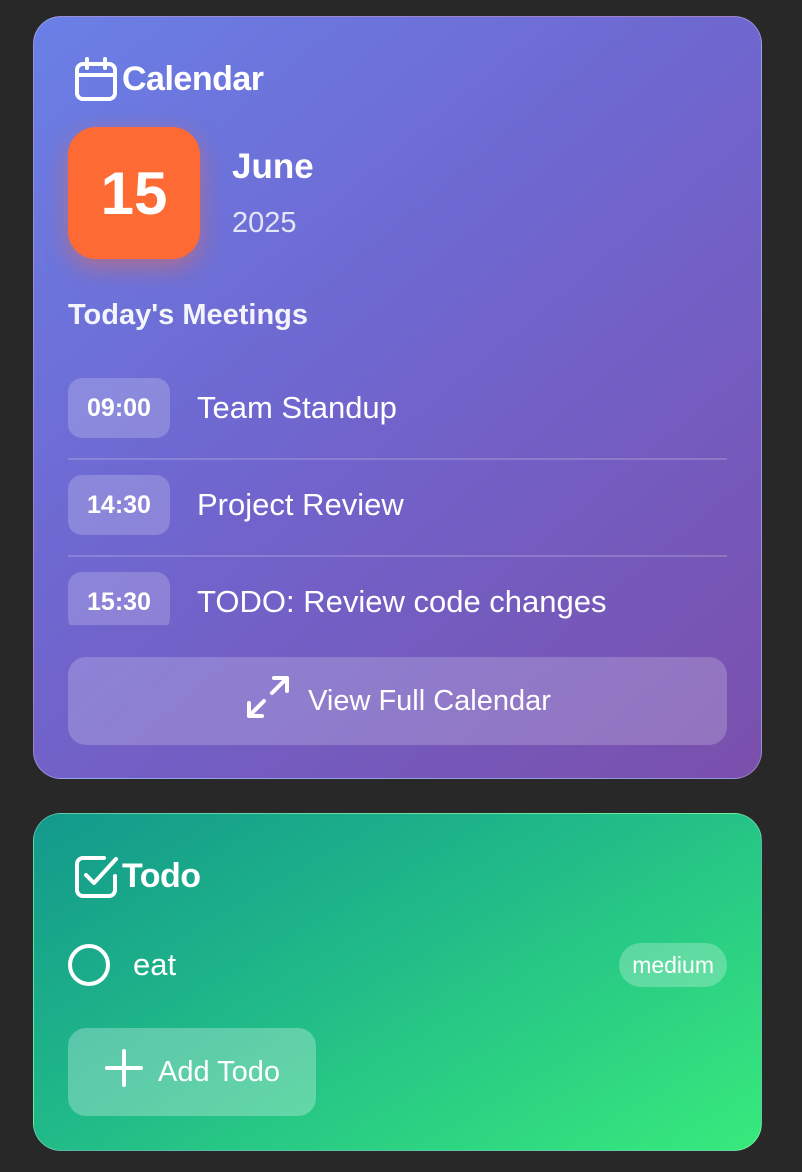 The image size is (802, 1172). What do you see at coordinates (397, 965) in the screenshot?
I see `todo-item: eat medium` at bounding box center [397, 965].